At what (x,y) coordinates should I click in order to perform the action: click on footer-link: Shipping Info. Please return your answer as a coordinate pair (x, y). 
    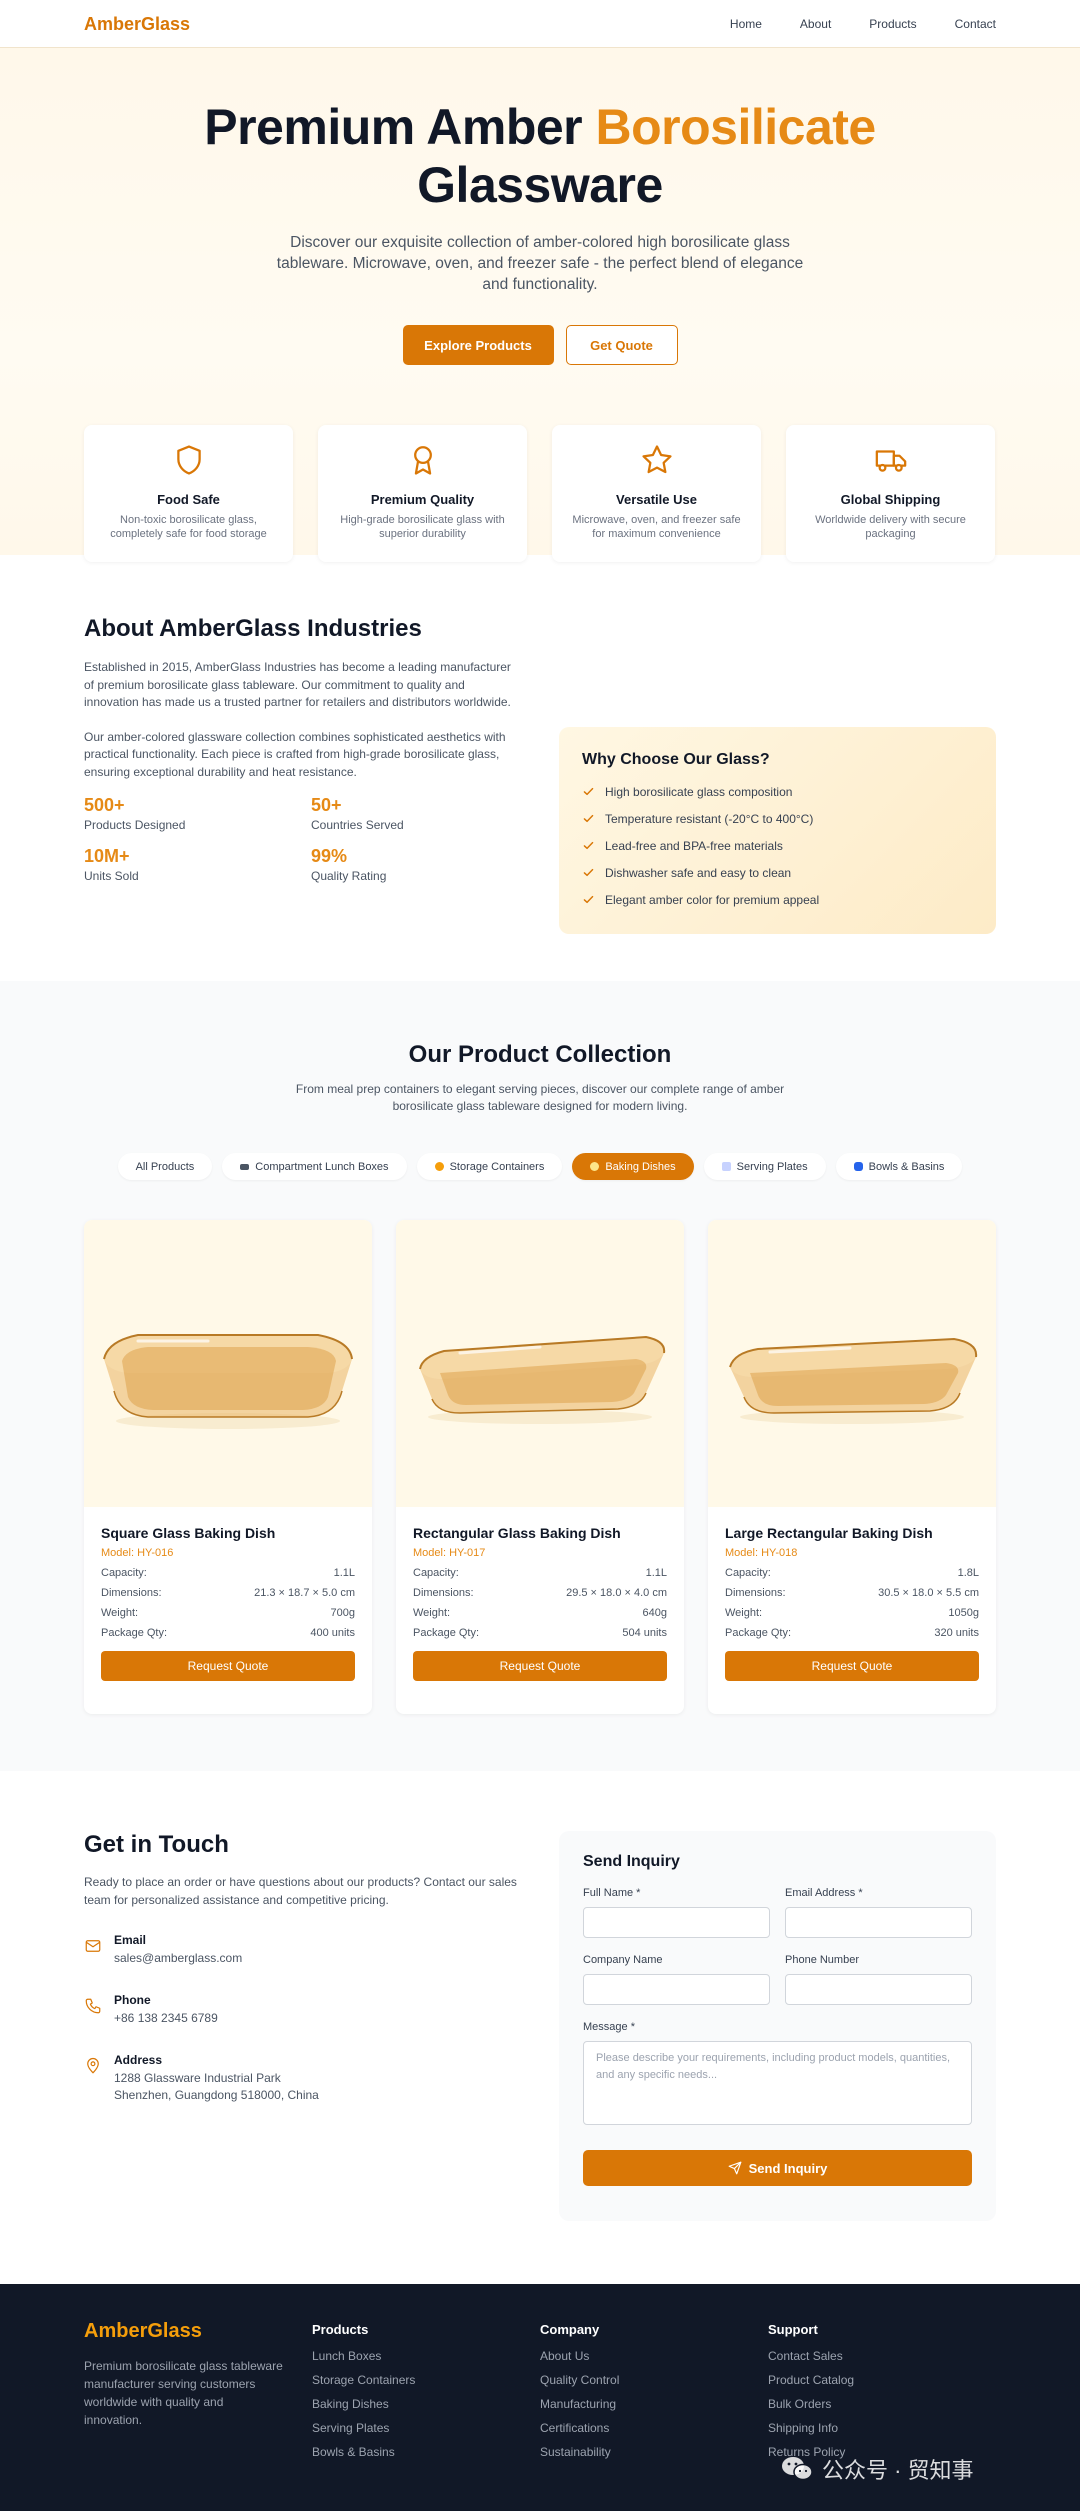
    Looking at the image, I should click on (882, 2433).